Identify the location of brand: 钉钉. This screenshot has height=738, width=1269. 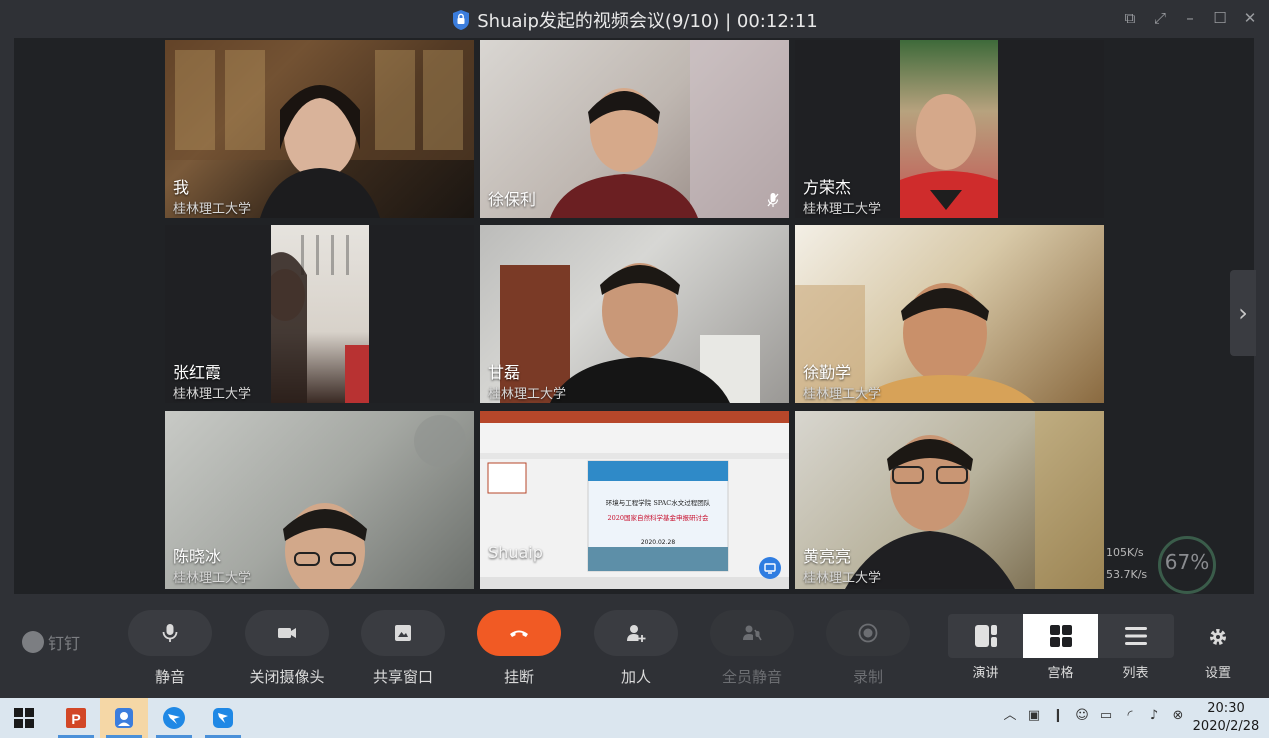
(51, 642).